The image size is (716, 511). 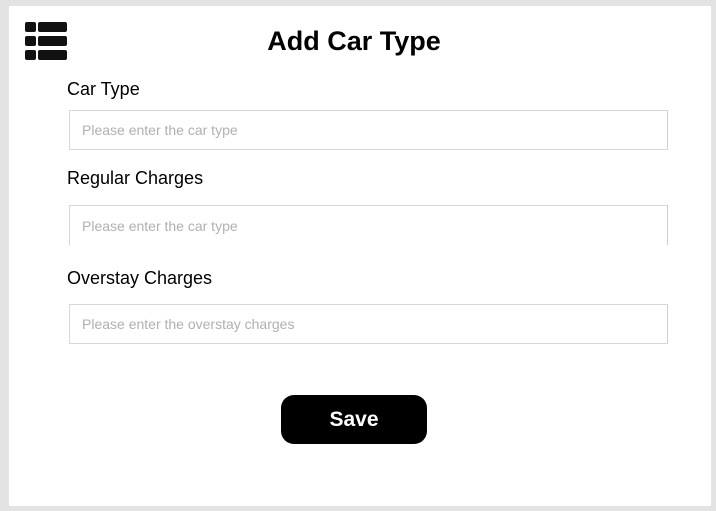 I want to click on car-type-label: Car Type, so click(x=103, y=89).